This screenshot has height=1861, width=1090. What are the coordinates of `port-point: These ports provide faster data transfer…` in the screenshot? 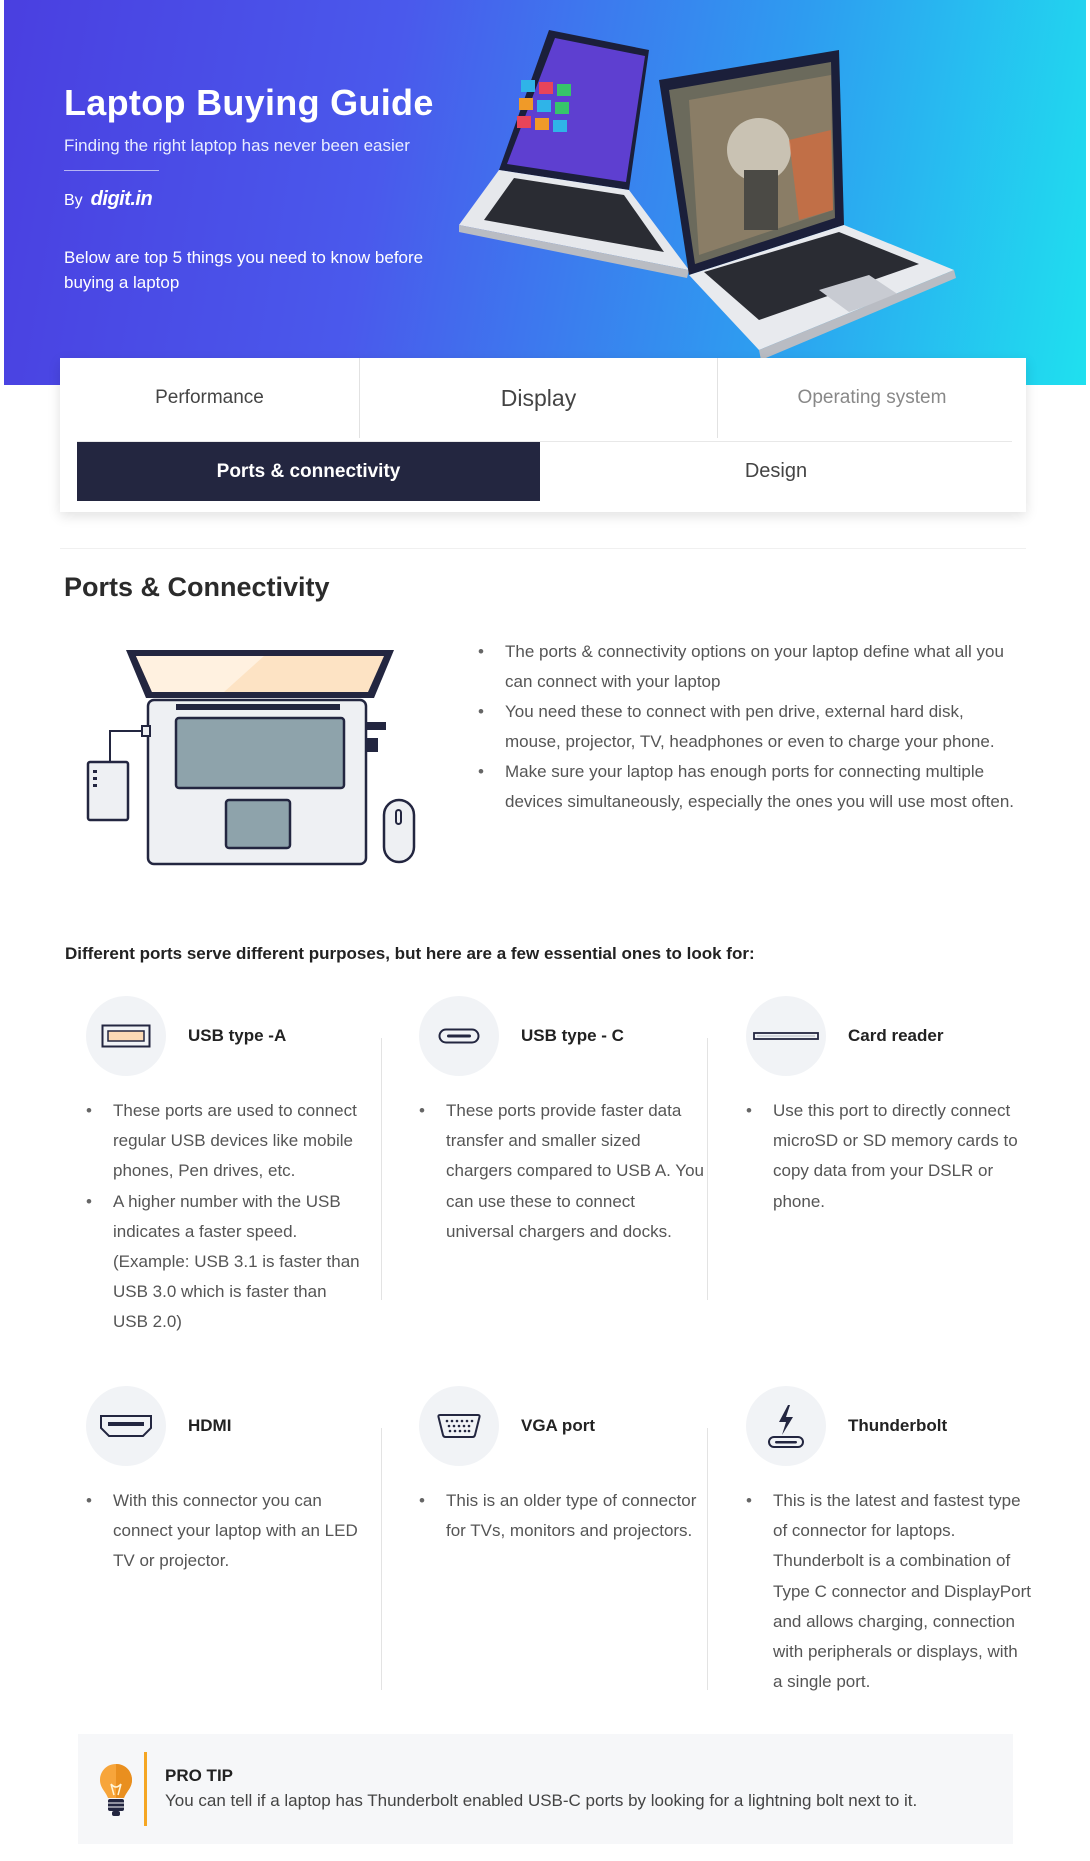 It's located at (563, 1171).